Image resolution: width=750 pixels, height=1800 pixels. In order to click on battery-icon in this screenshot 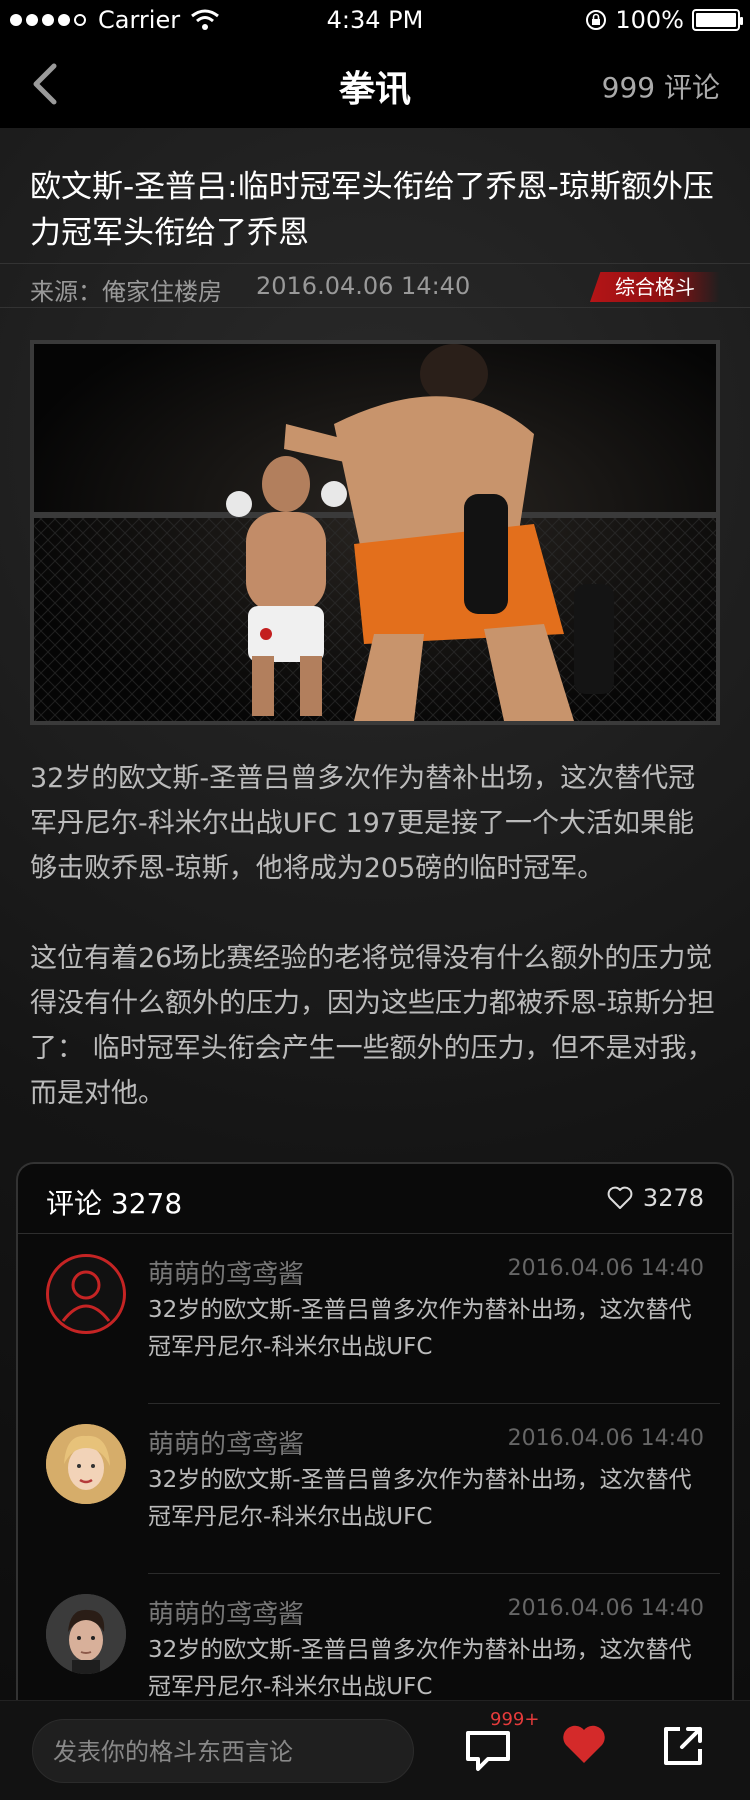, I will do `click(717, 20)`.